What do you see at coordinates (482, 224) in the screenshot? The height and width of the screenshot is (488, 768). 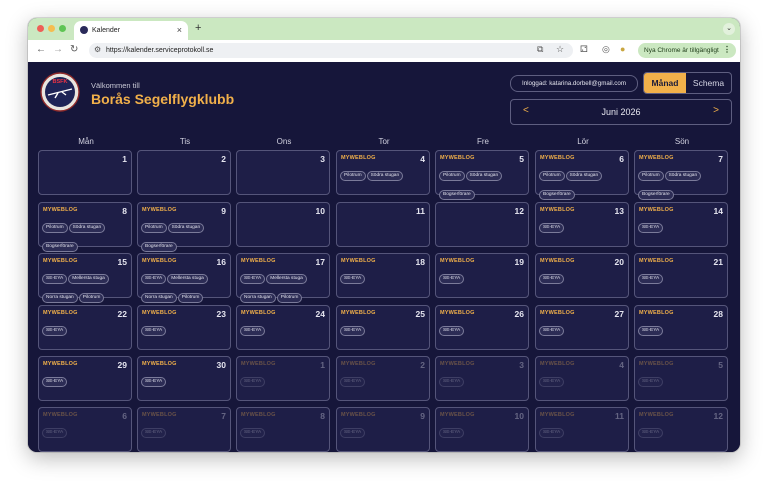 I see `calendar-day-cell: 12` at bounding box center [482, 224].